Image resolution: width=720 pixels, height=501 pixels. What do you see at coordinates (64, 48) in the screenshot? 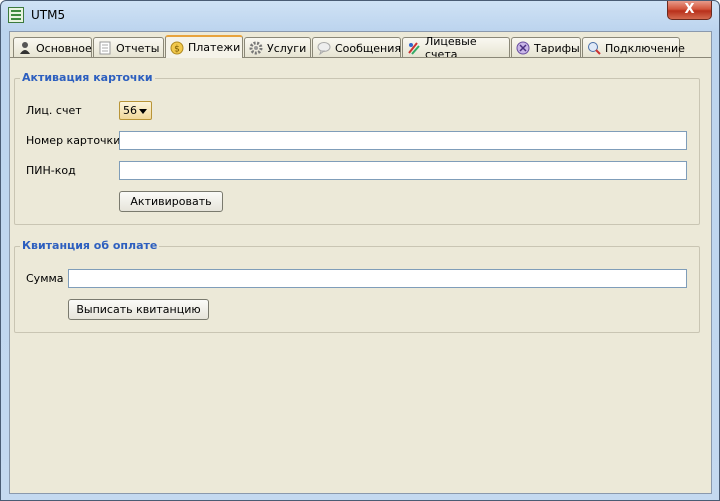
I see `tab-label: Основное` at bounding box center [64, 48].